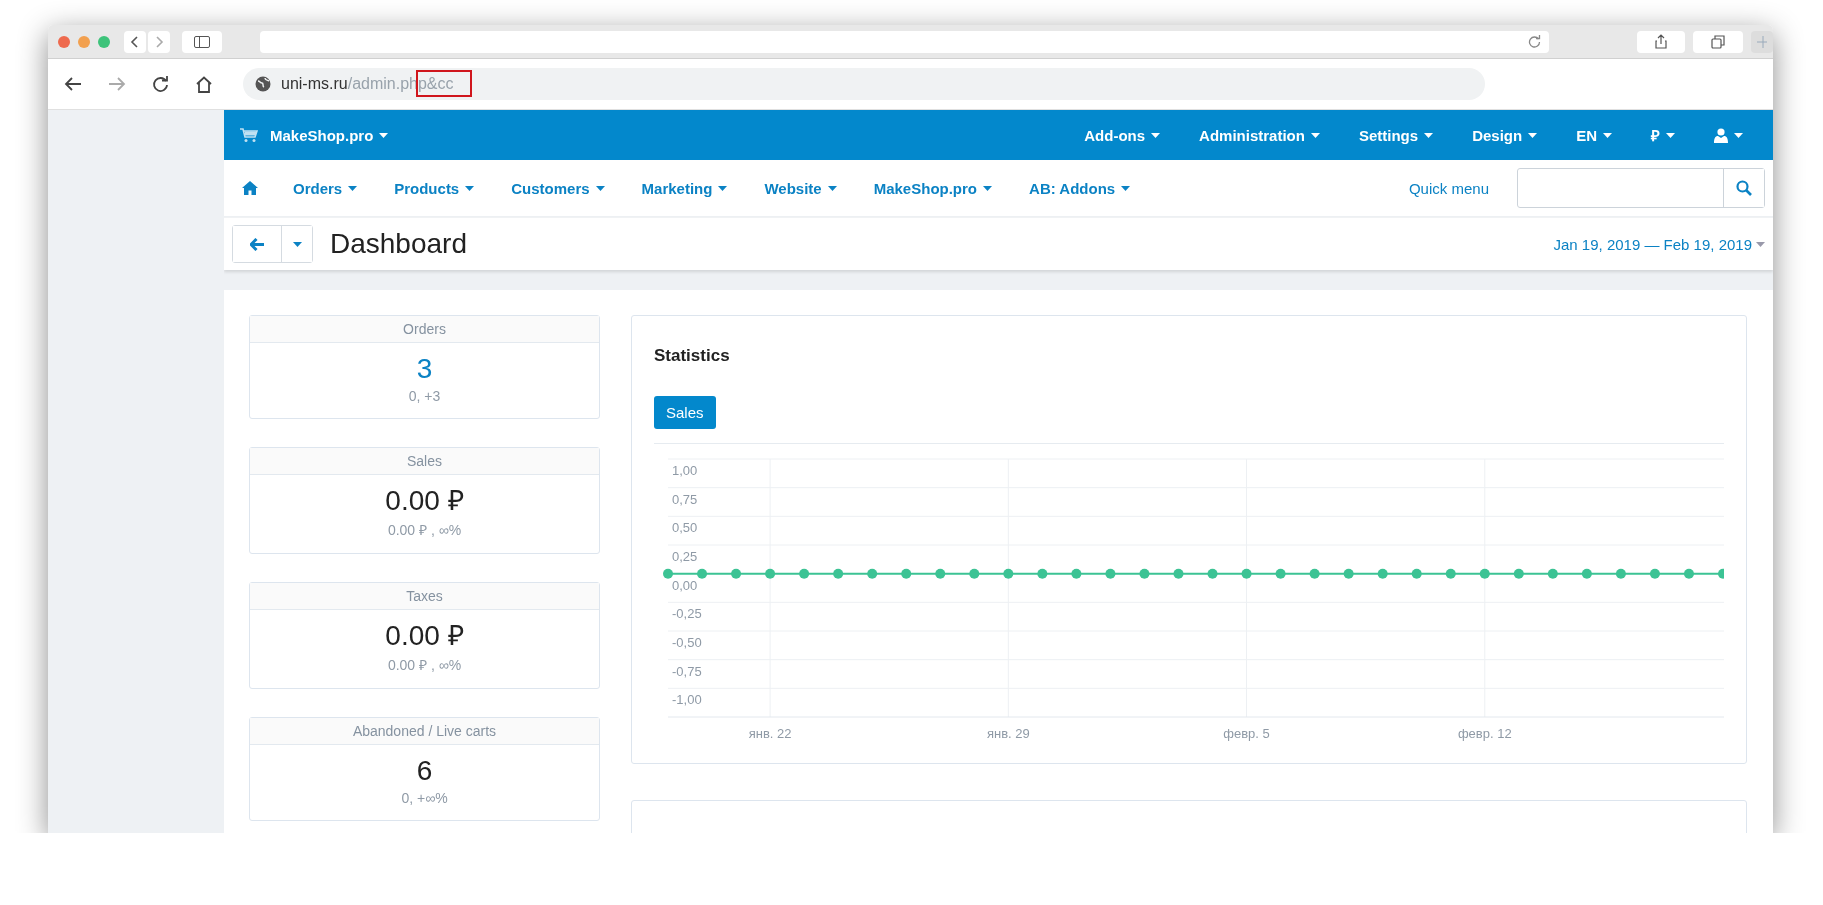  What do you see at coordinates (1246, 733) in the screenshot?
I see `x-tick-label: февр. 5` at bounding box center [1246, 733].